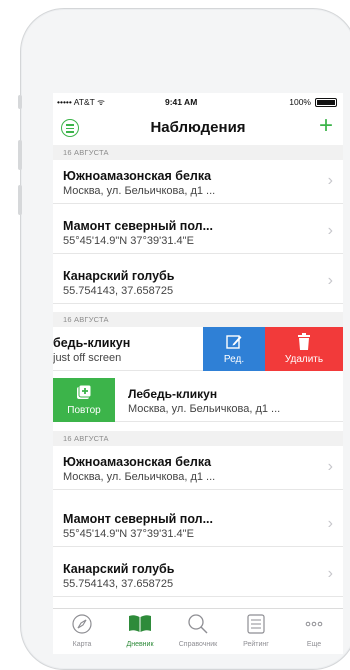 The image size is (350, 670). I want to click on tab-bar: Карта Дневник Справочник Рейтинг Еще, so click(198, 631).